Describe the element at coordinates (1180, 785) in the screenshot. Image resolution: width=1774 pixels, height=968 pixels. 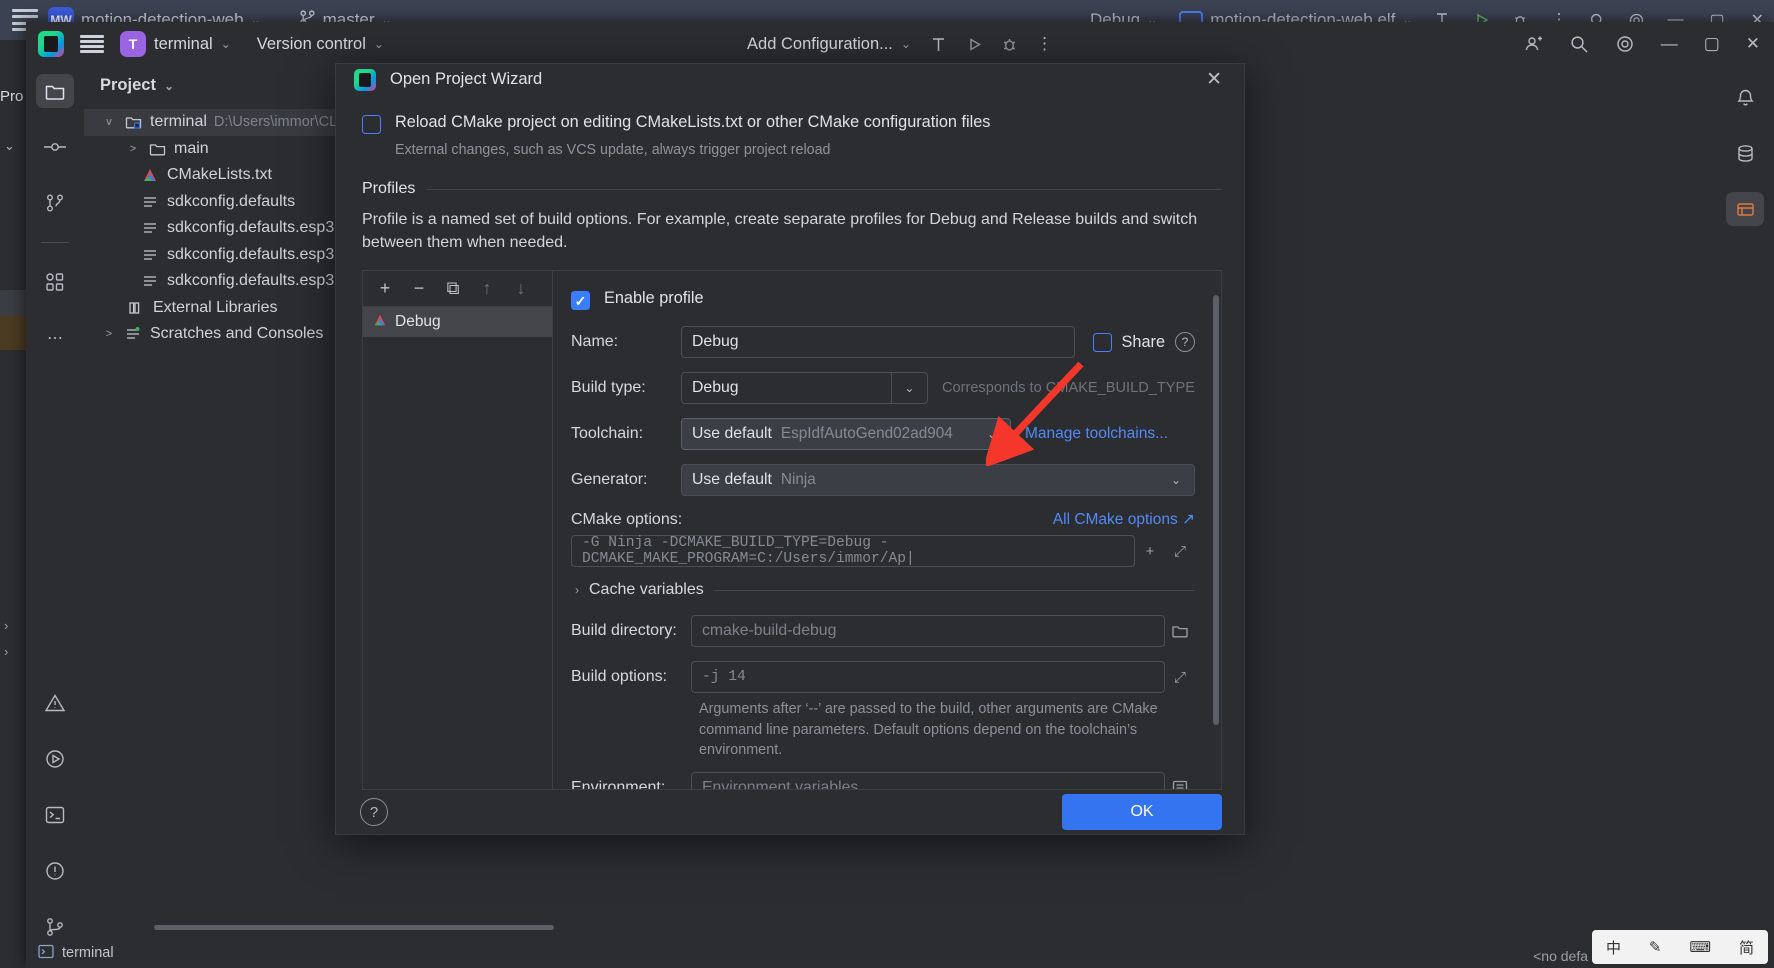
I see `edit-variables-icon` at that location.